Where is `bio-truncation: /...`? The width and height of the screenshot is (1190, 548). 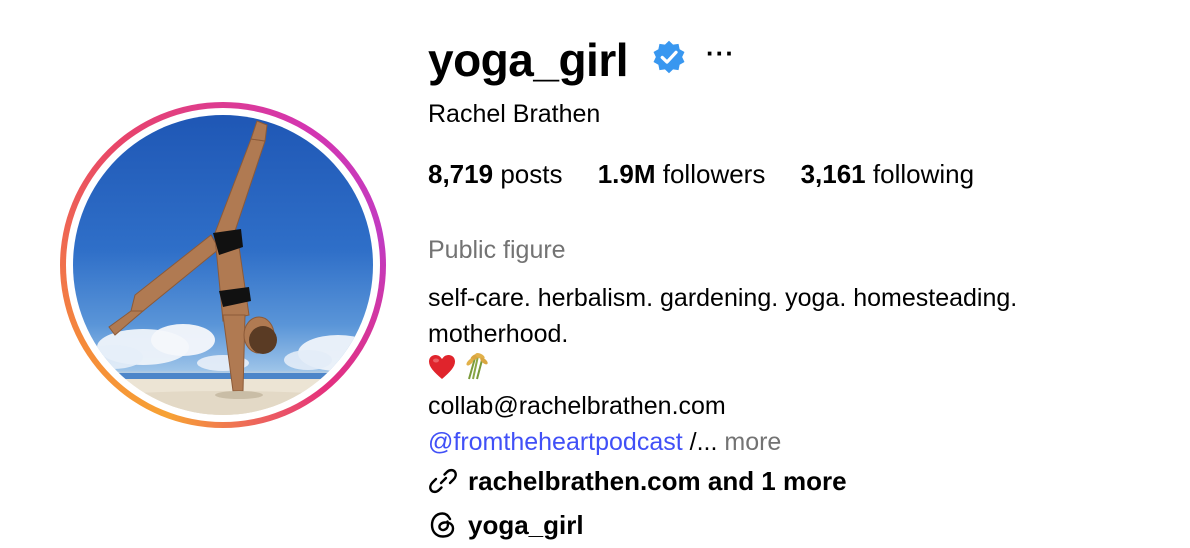
bio-truncation: /... is located at coordinates (703, 442).